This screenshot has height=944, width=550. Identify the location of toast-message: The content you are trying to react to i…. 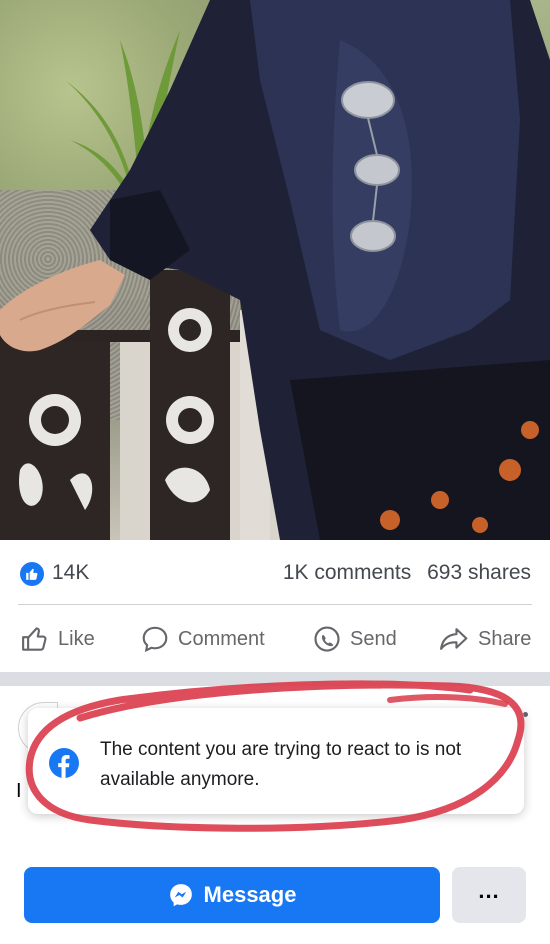
(281, 764).